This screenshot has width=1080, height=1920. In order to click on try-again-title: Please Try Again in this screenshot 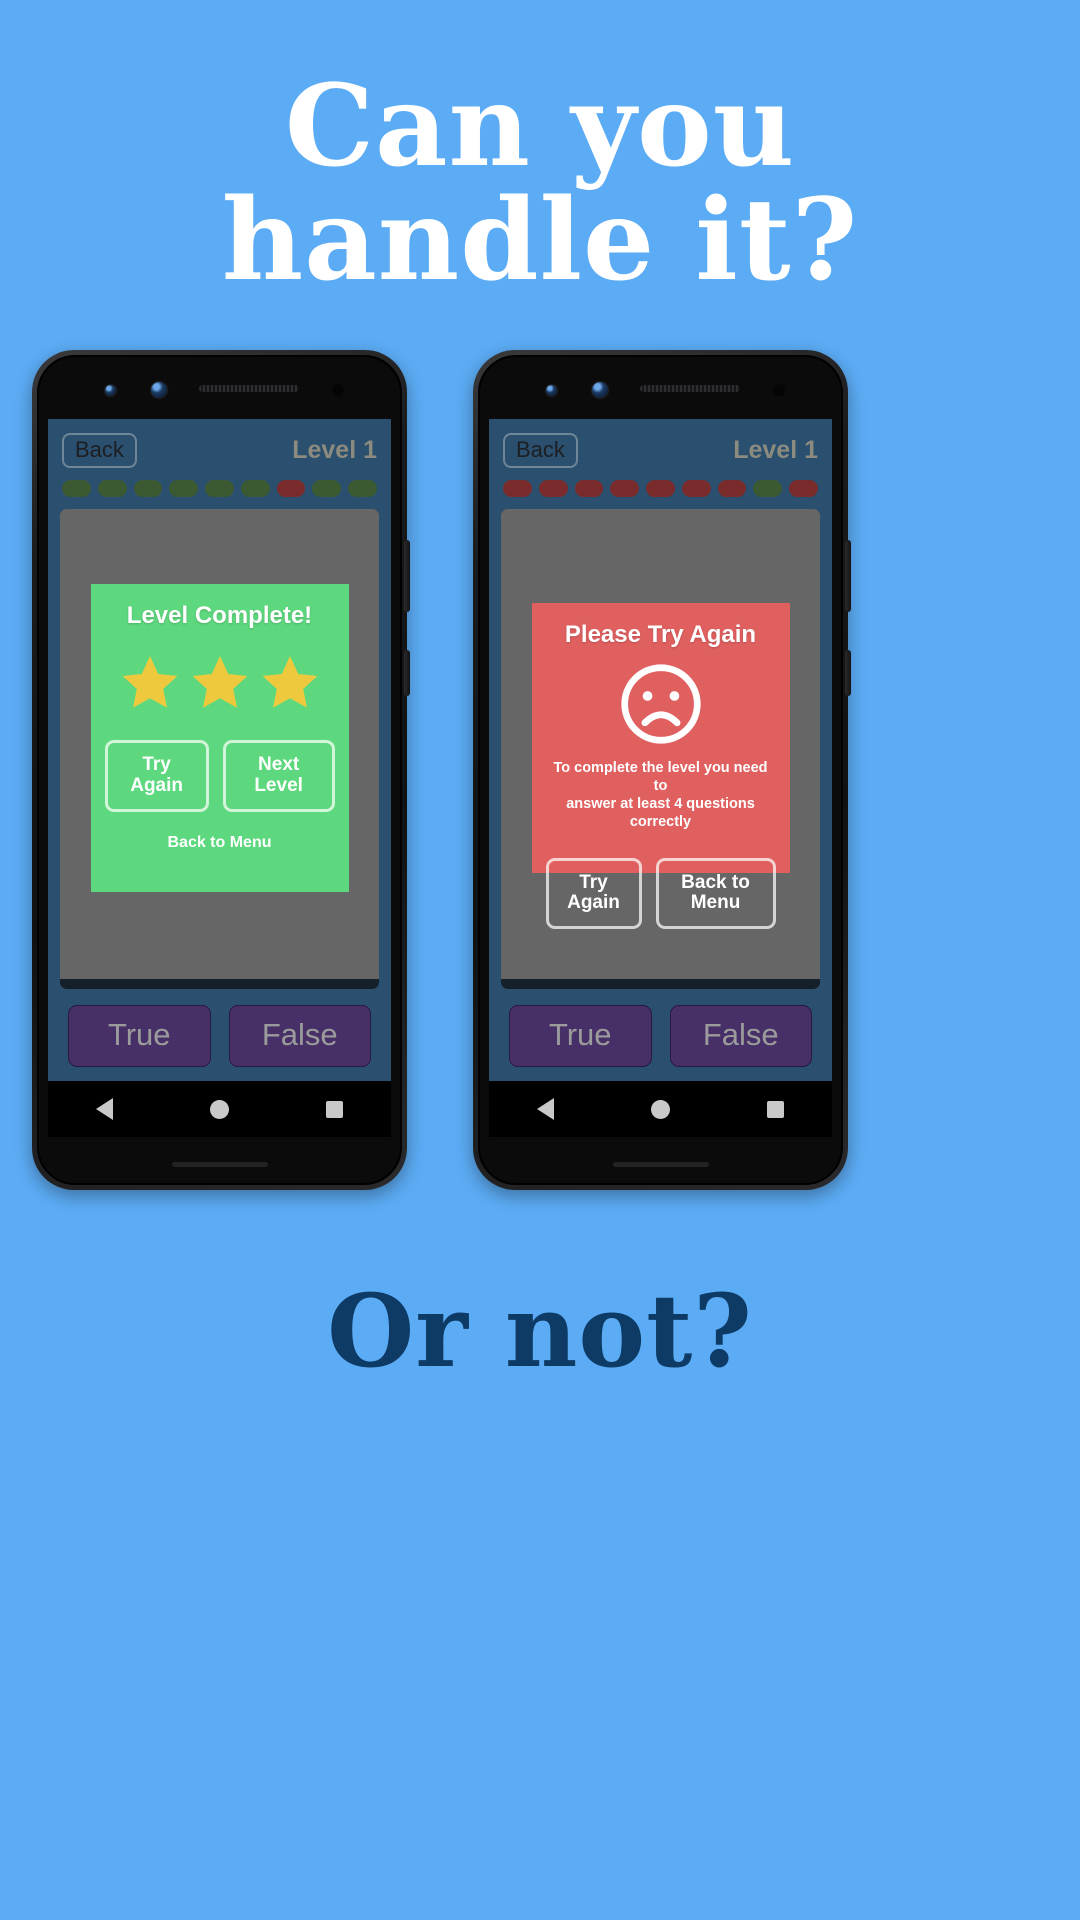, I will do `click(660, 635)`.